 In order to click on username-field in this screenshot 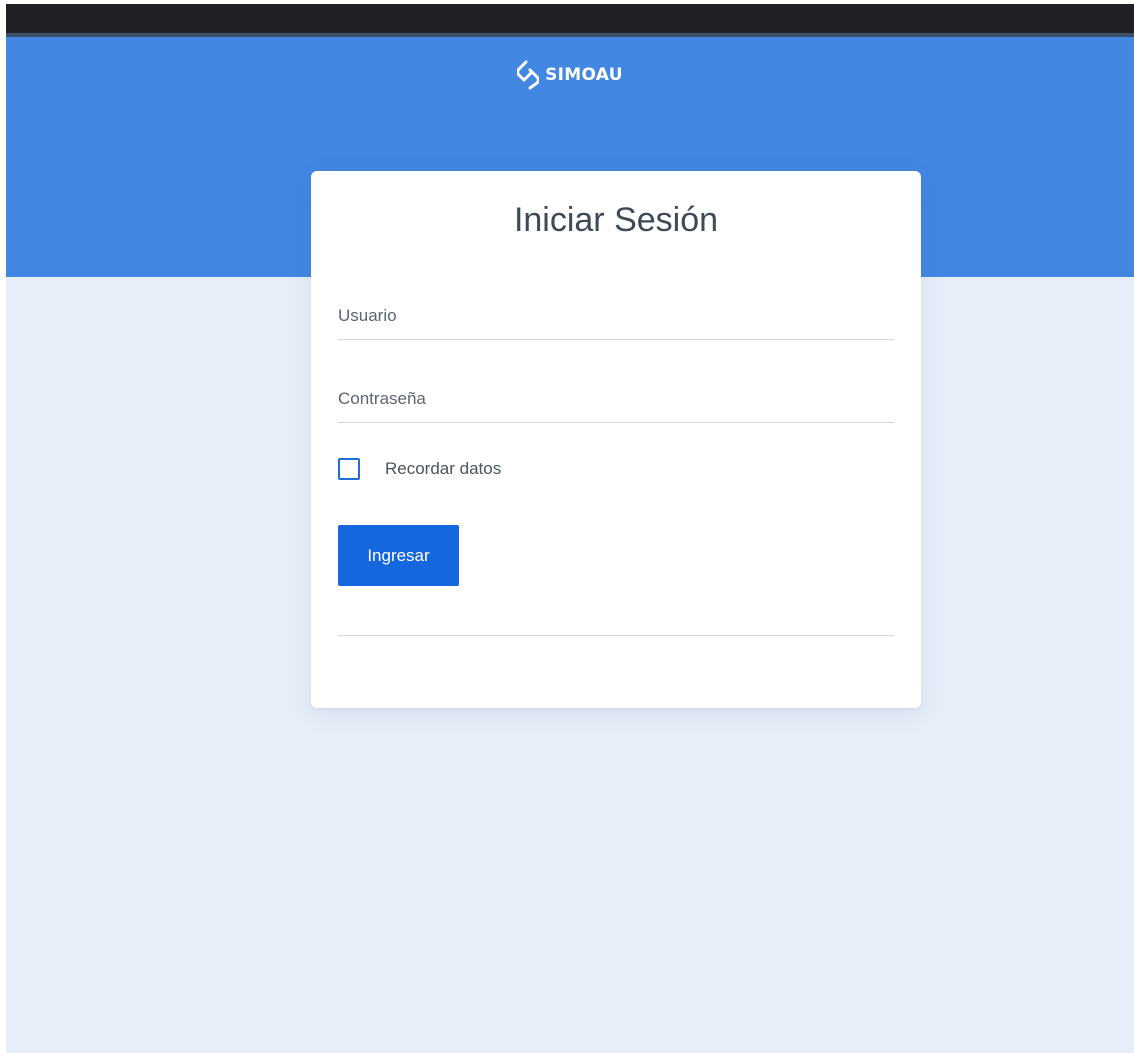, I will do `click(616, 316)`.